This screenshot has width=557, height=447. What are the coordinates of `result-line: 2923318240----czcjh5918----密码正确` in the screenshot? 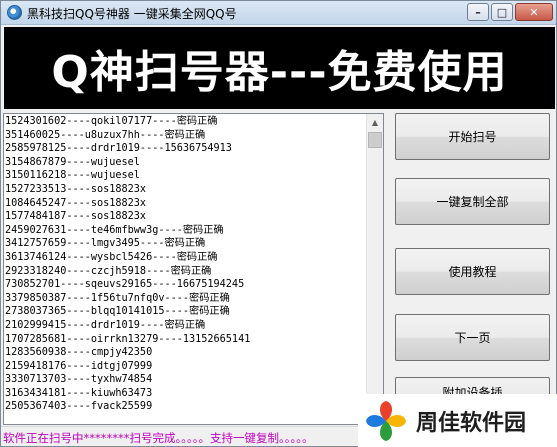 It's located at (186, 272).